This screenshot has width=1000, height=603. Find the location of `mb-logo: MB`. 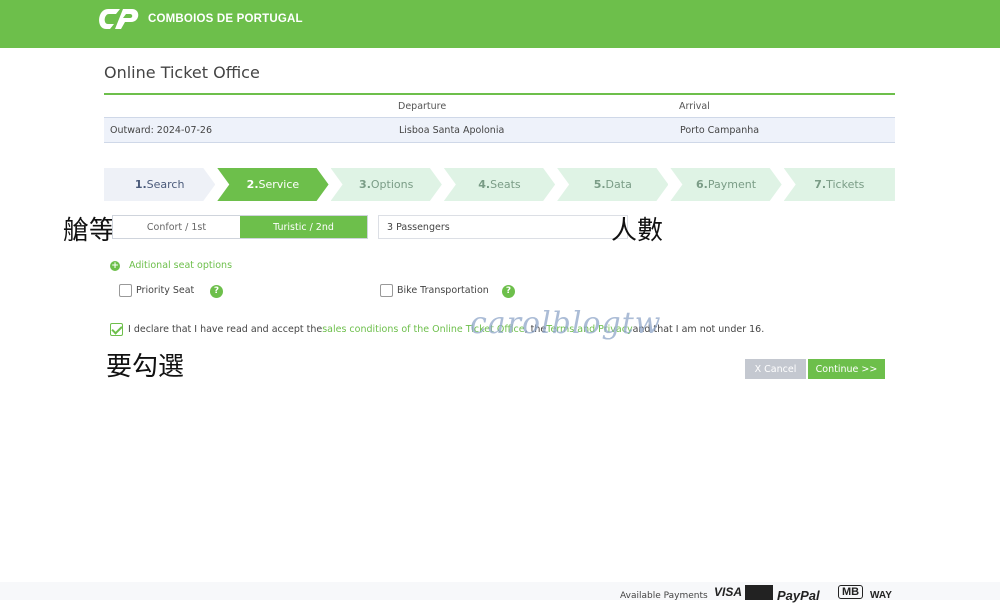

mb-logo: MB is located at coordinates (851, 592).